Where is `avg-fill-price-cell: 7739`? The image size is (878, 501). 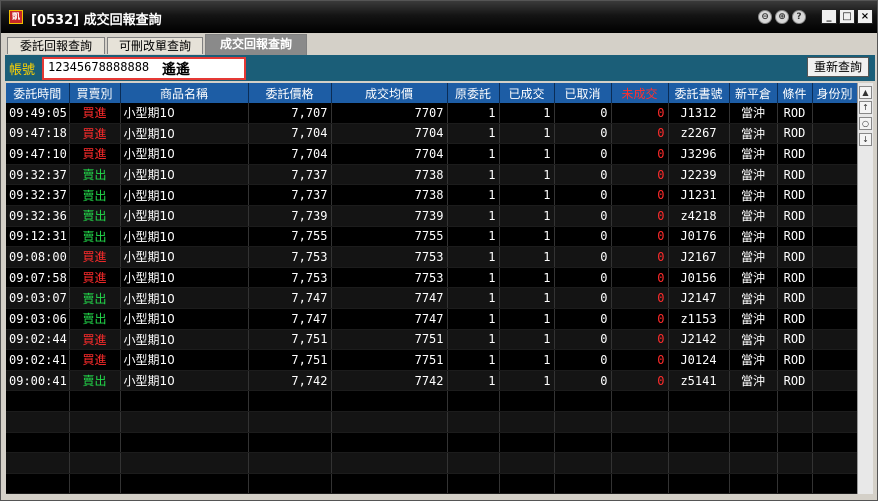 avg-fill-price-cell: 7739 is located at coordinates (389, 216).